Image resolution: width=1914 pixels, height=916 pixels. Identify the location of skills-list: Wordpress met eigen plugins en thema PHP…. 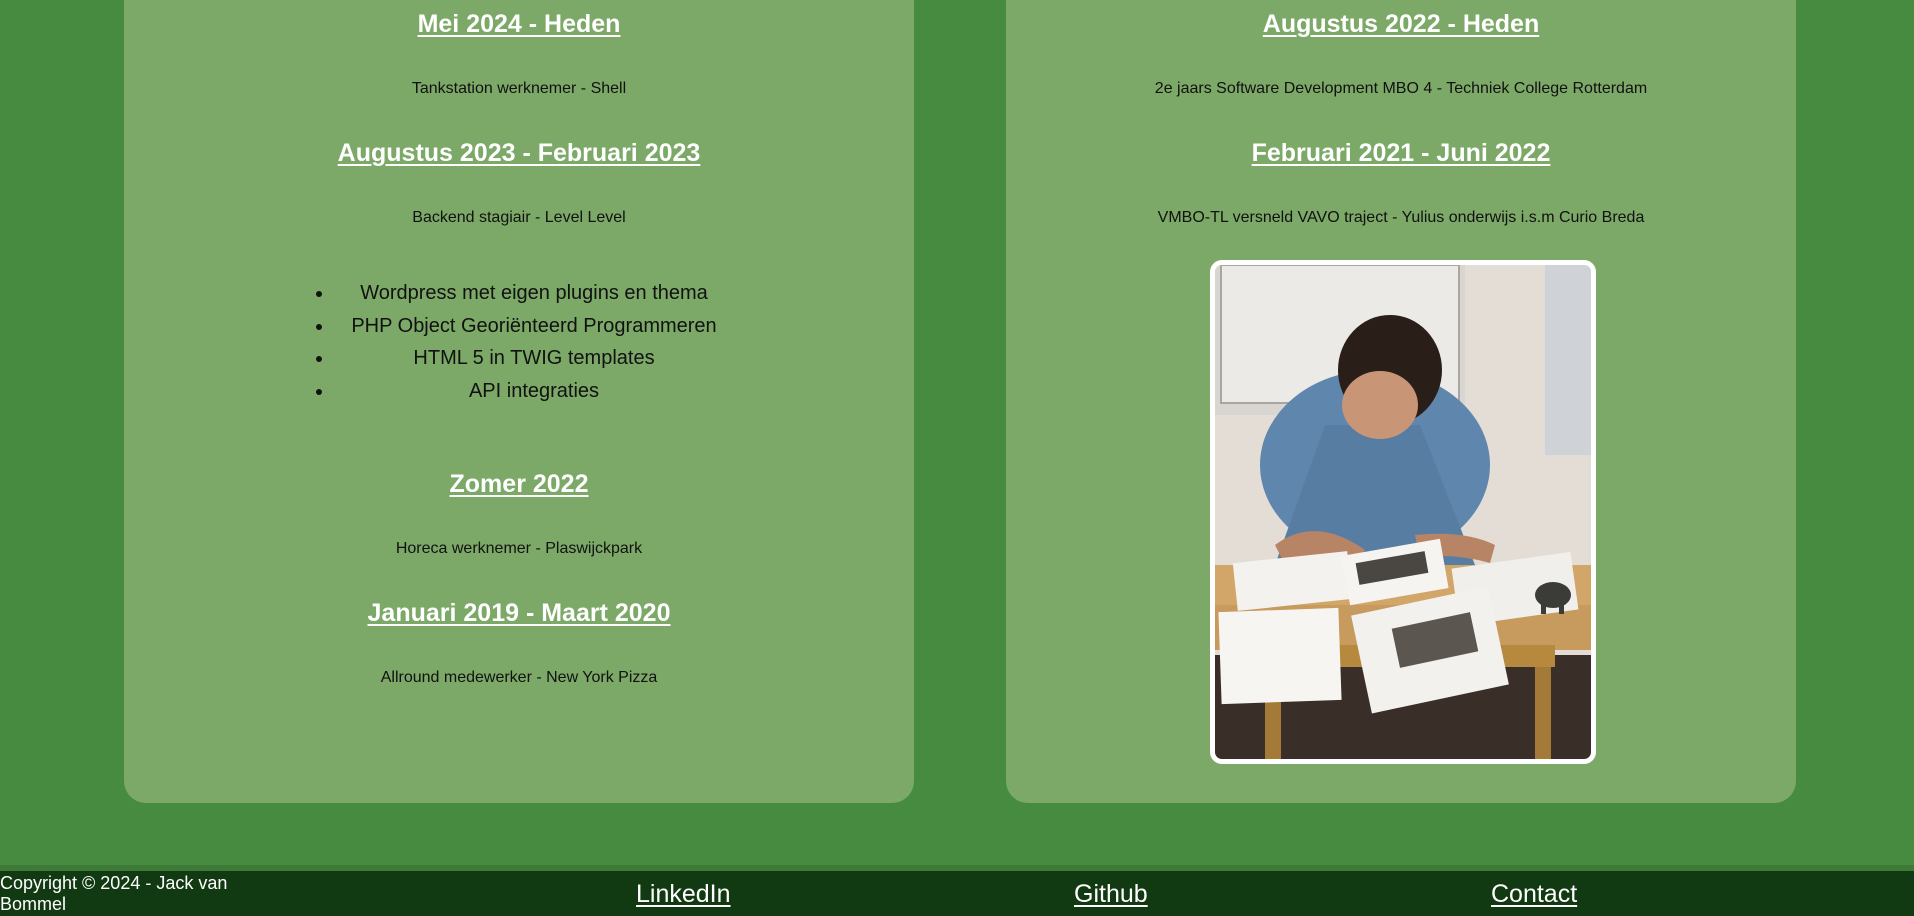
(524, 342).